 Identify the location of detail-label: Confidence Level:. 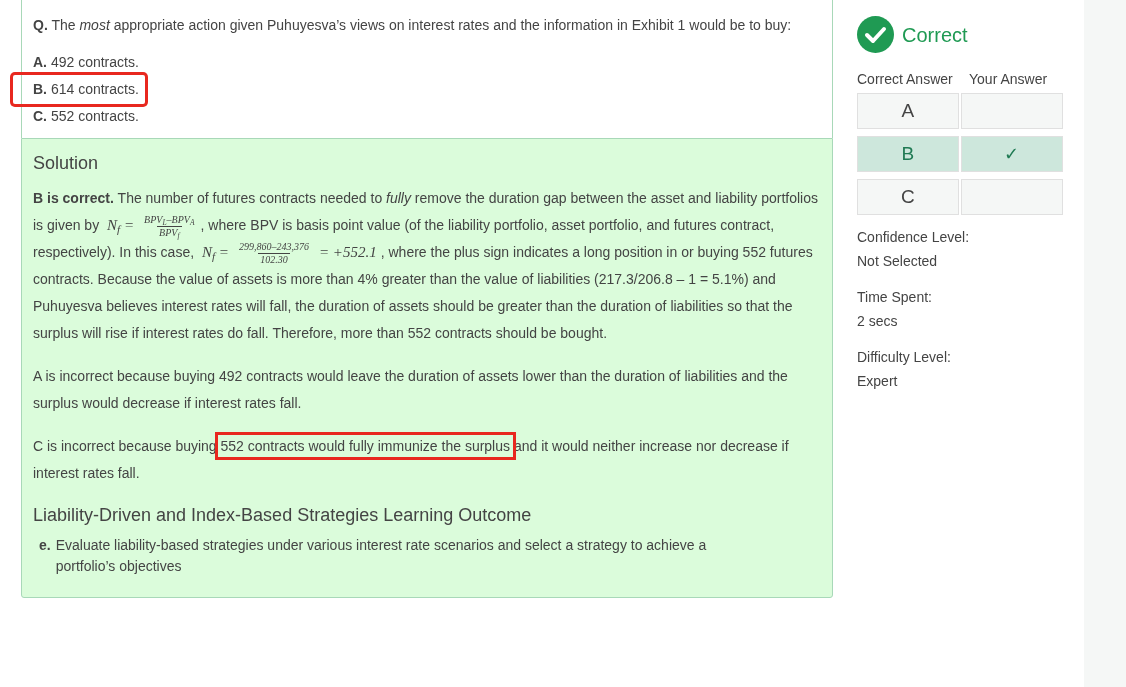
(914, 237).